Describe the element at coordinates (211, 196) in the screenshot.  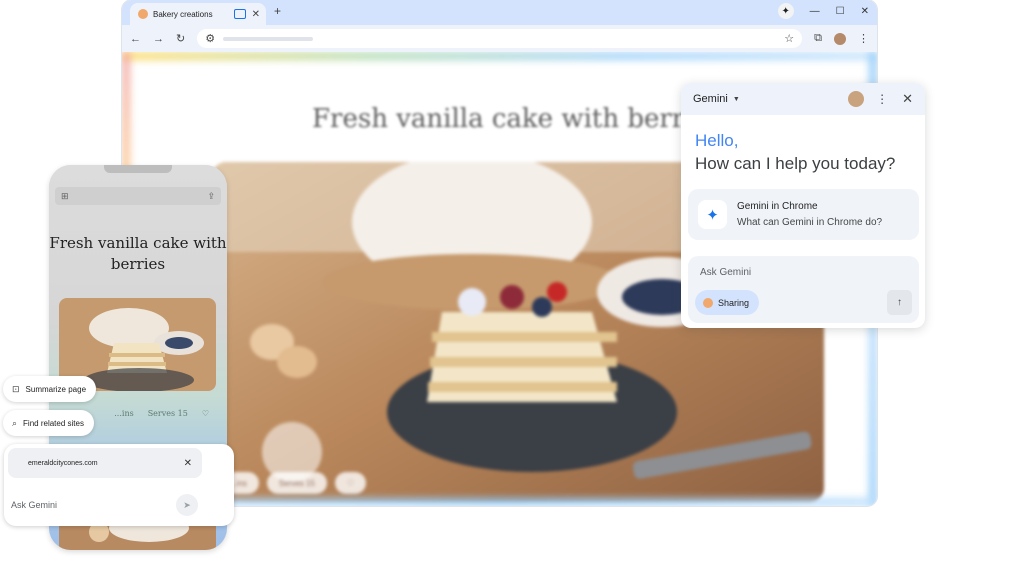
I see `share-icon: ⇪` at that location.